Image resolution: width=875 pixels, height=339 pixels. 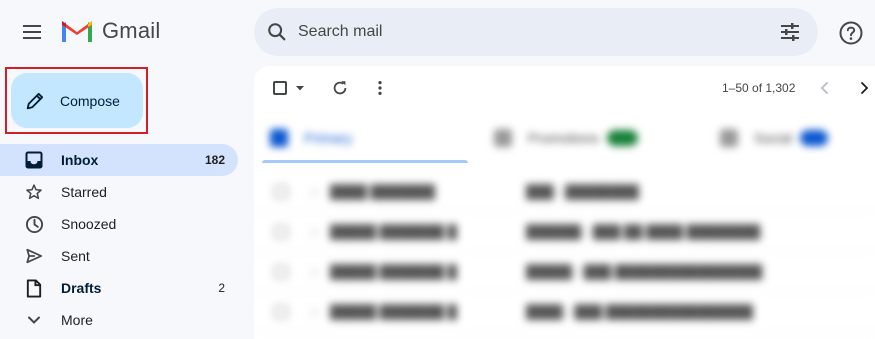 I want to click on sidebar-item-inbox: Inbox 182, so click(x=119, y=160).